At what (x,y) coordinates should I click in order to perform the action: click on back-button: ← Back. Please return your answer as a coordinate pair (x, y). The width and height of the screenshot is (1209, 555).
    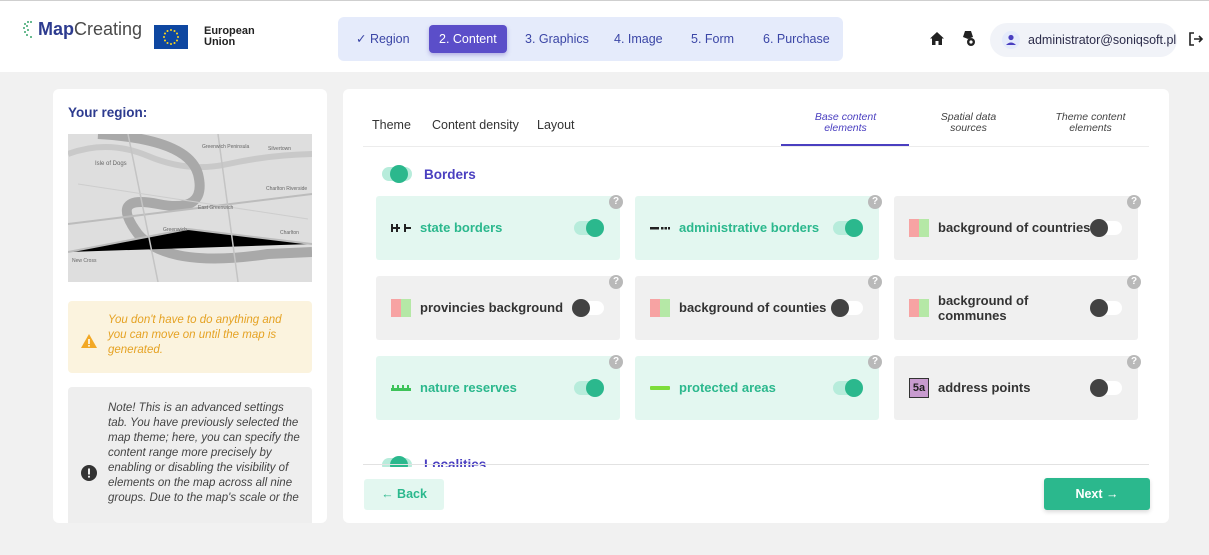
    Looking at the image, I should click on (404, 494).